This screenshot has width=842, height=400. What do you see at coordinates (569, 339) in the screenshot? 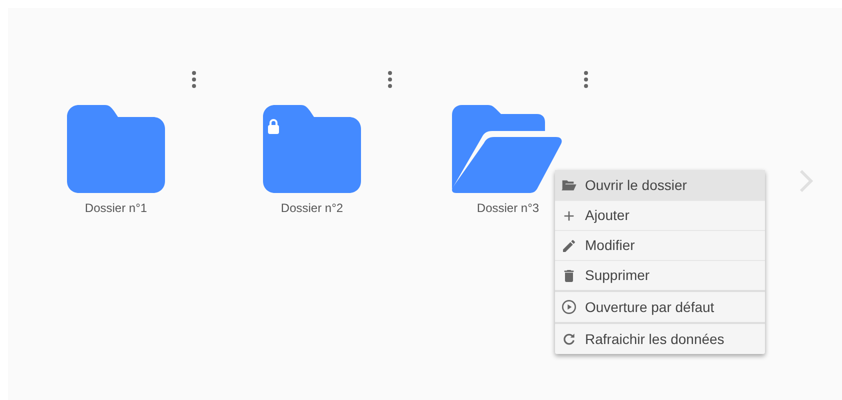
I see `refresh-icon` at bounding box center [569, 339].